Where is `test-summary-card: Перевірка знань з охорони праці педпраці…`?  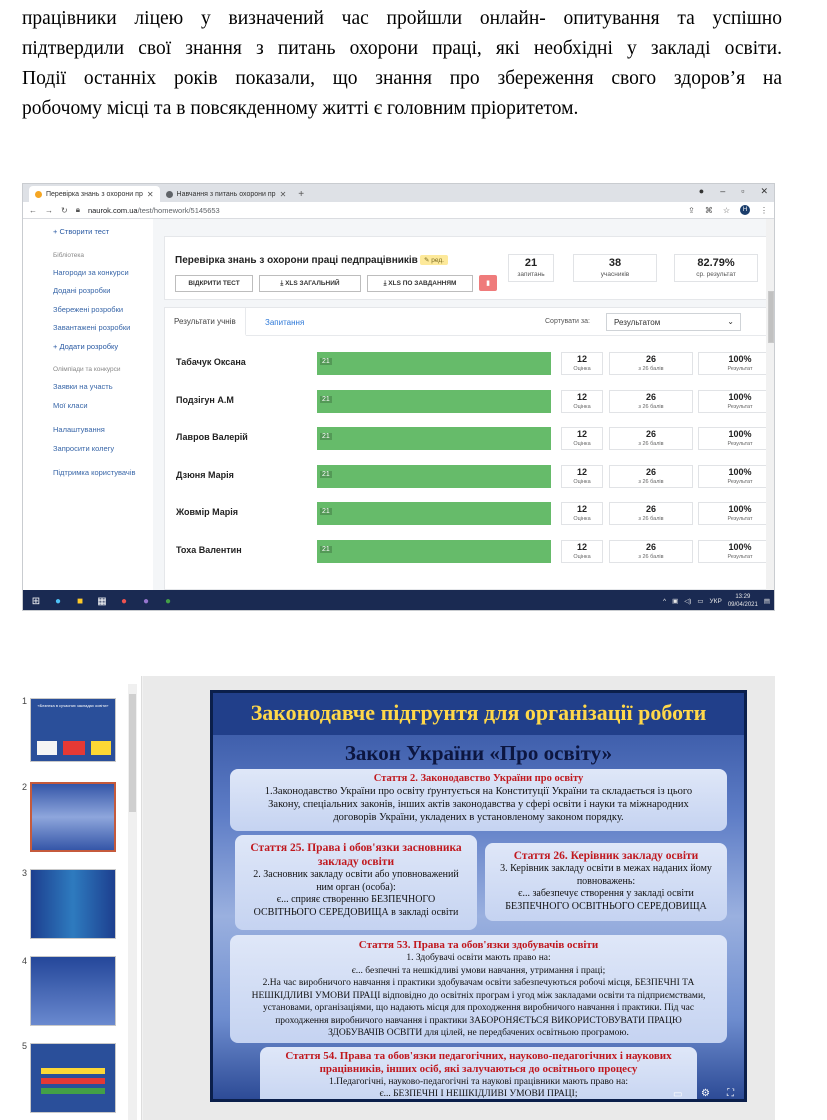 test-summary-card: Перевірка знань з охорони праці педпраці… is located at coordinates (466, 268).